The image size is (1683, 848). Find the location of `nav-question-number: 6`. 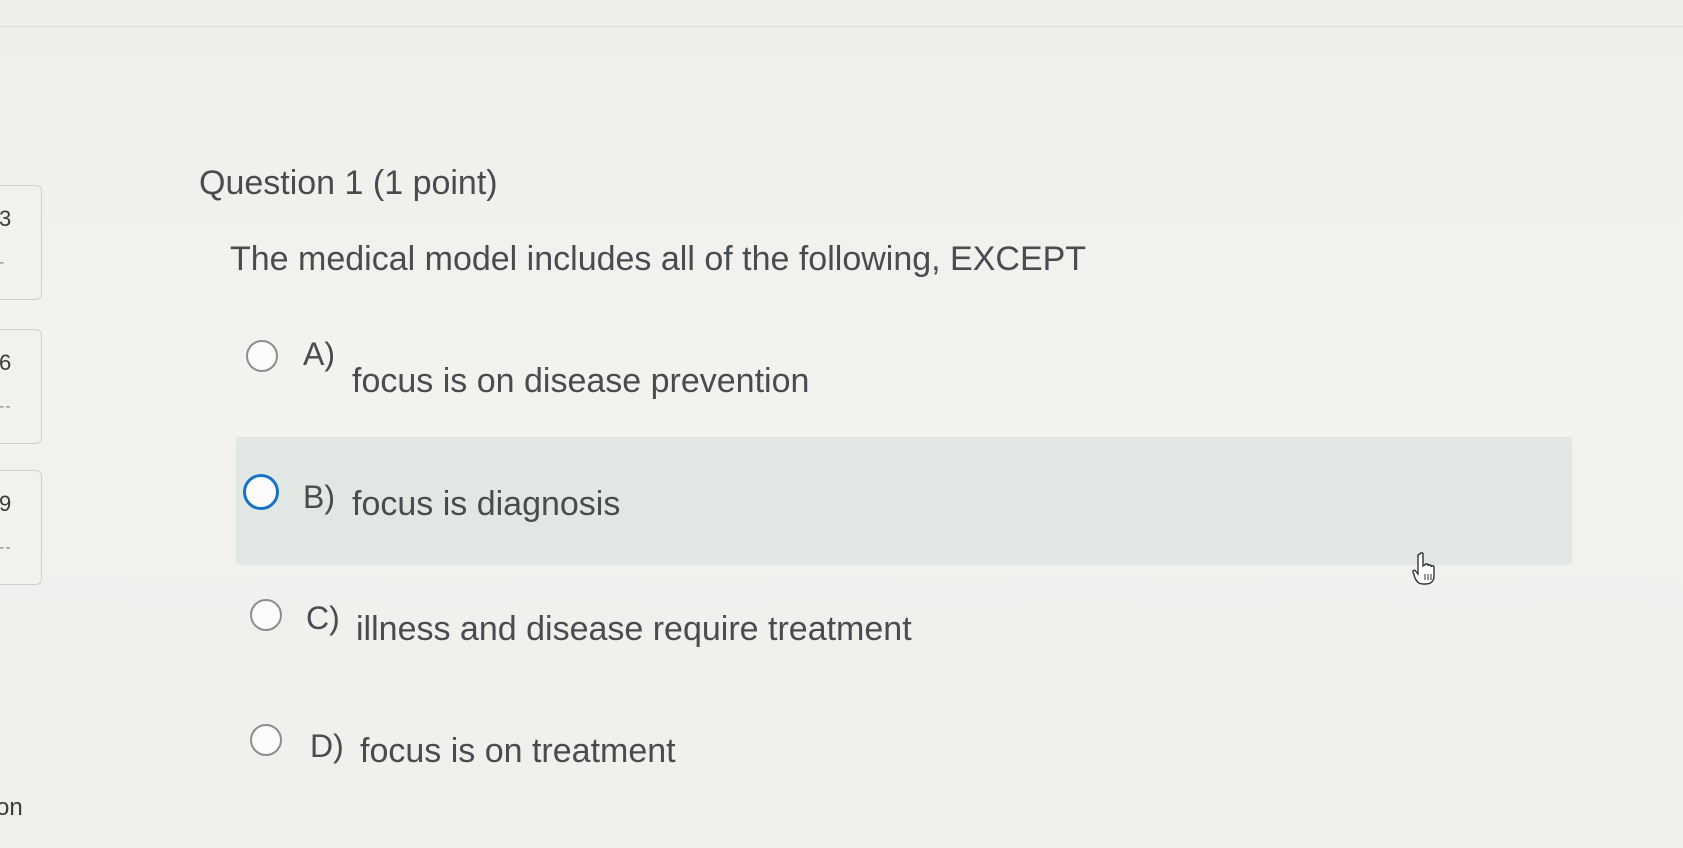

nav-question-number: 6 is located at coordinates (6, 362).